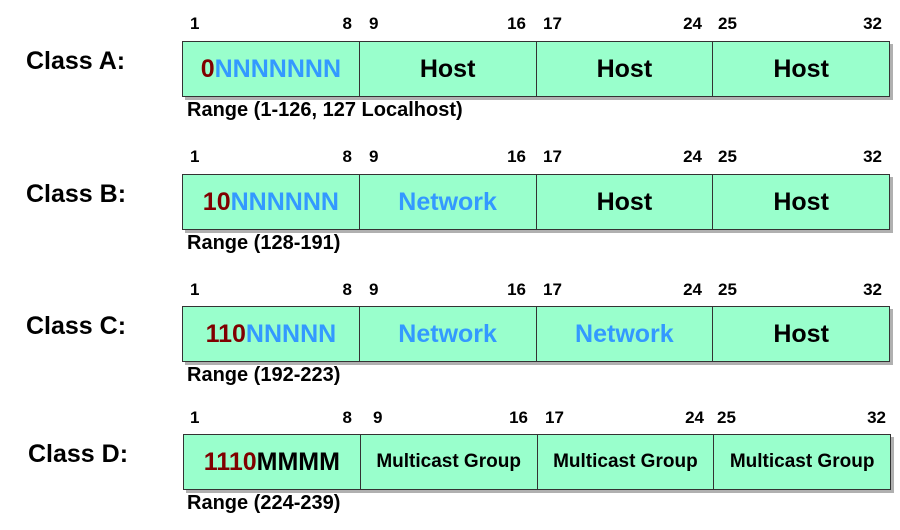 This screenshot has width=900, height=530. Describe the element at coordinates (278, 68) in the screenshot. I see `network-bits: NNNNNNN` at that location.